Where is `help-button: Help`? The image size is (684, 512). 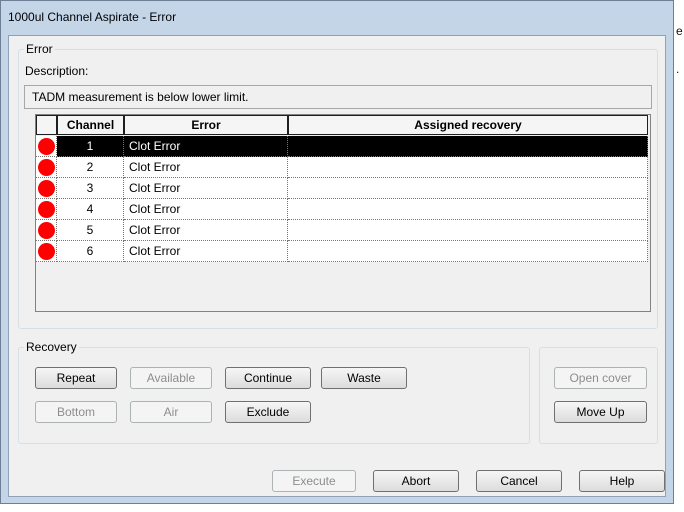
help-button: Help is located at coordinates (622, 481).